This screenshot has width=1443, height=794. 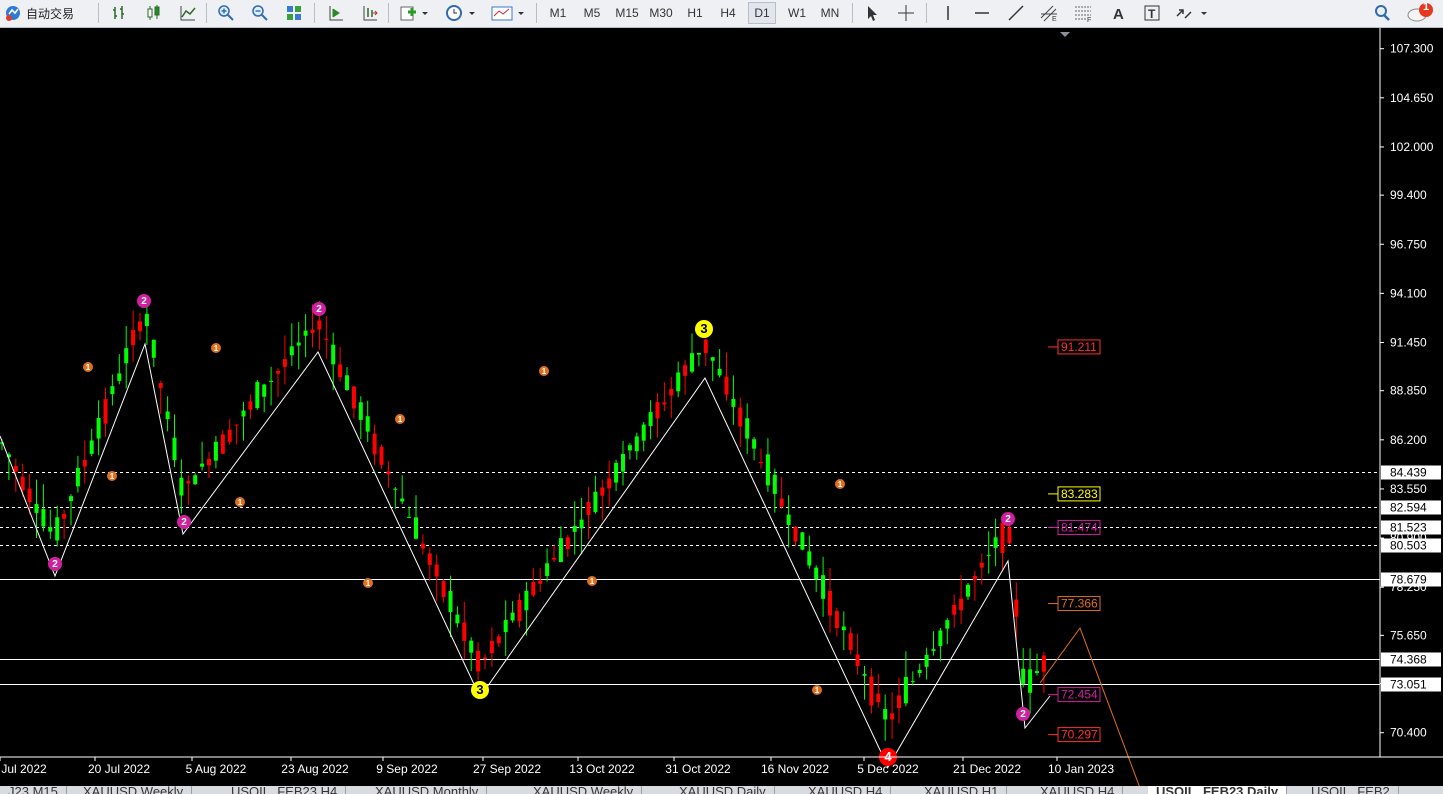 I want to click on time-axis-label: 13 Oct 2022, so click(x=602, y=769).